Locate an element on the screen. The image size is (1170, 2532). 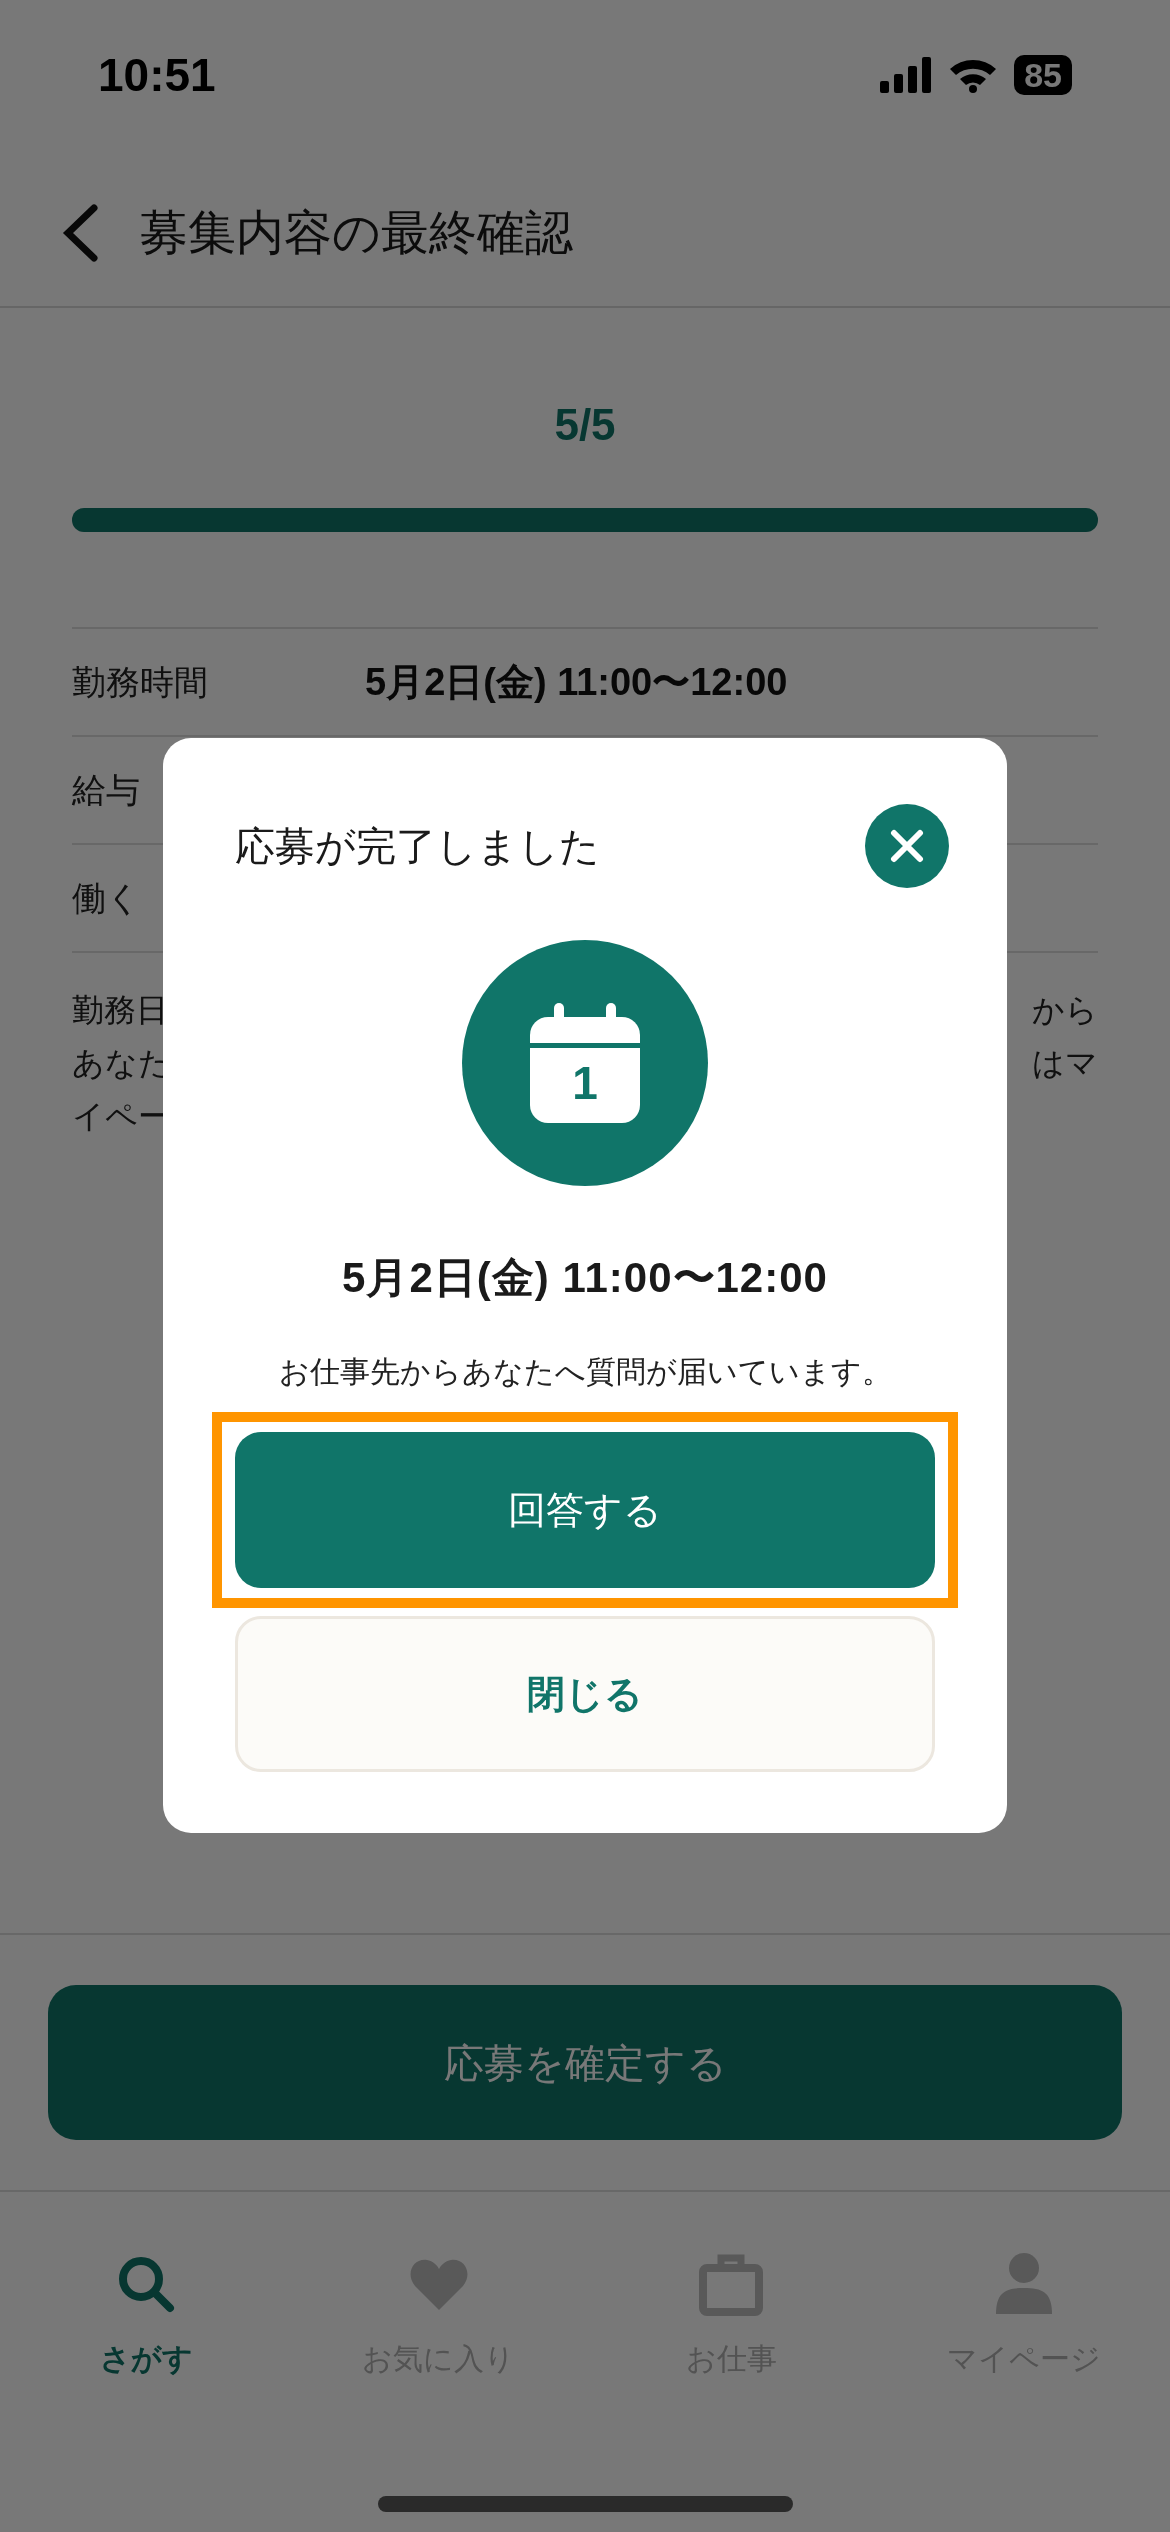
note-text: はマ is located at coordinates (1065, 1063).